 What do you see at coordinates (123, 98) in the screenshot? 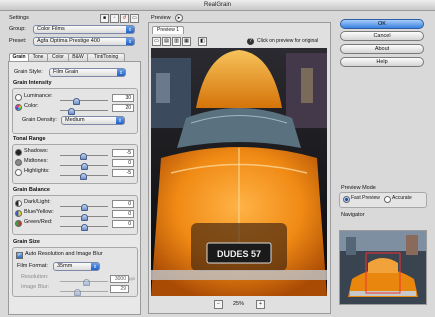
I see `luminance-value: 30` at bounding box center [123, 98].